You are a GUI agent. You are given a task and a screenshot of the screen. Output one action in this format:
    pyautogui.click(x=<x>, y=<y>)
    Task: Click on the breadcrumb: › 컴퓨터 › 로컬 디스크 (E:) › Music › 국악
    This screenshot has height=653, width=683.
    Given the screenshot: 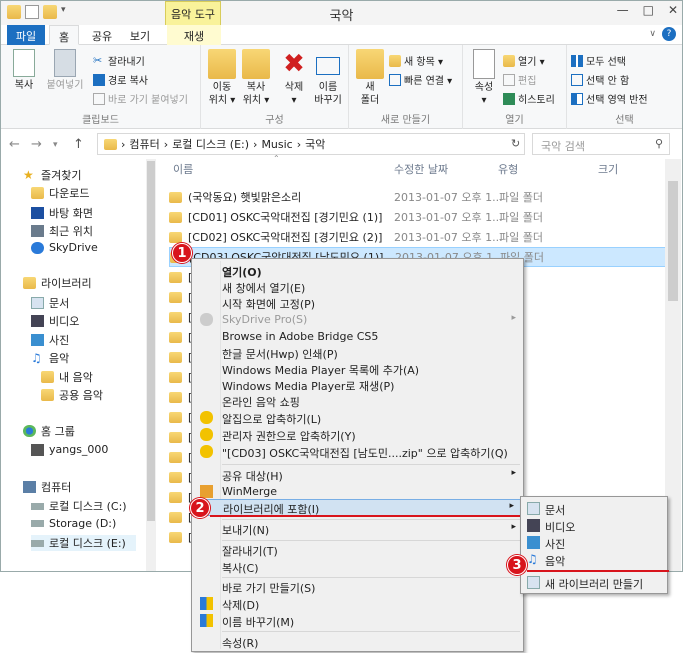 What is the action you would take?
    pyautogui.click(x=311, y=144)
    